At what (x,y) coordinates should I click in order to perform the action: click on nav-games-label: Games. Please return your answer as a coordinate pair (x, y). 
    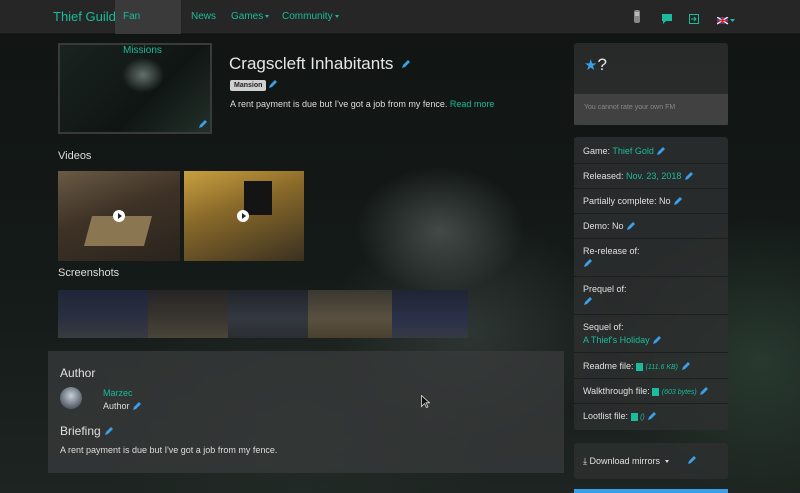
    Looking at the image, I should click on (247, 16).